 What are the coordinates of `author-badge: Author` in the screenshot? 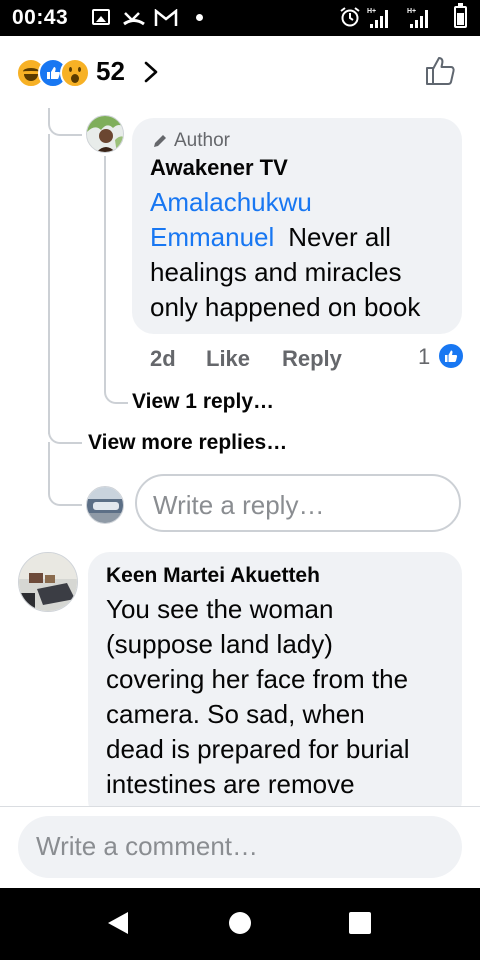 It's located at (191, 141).